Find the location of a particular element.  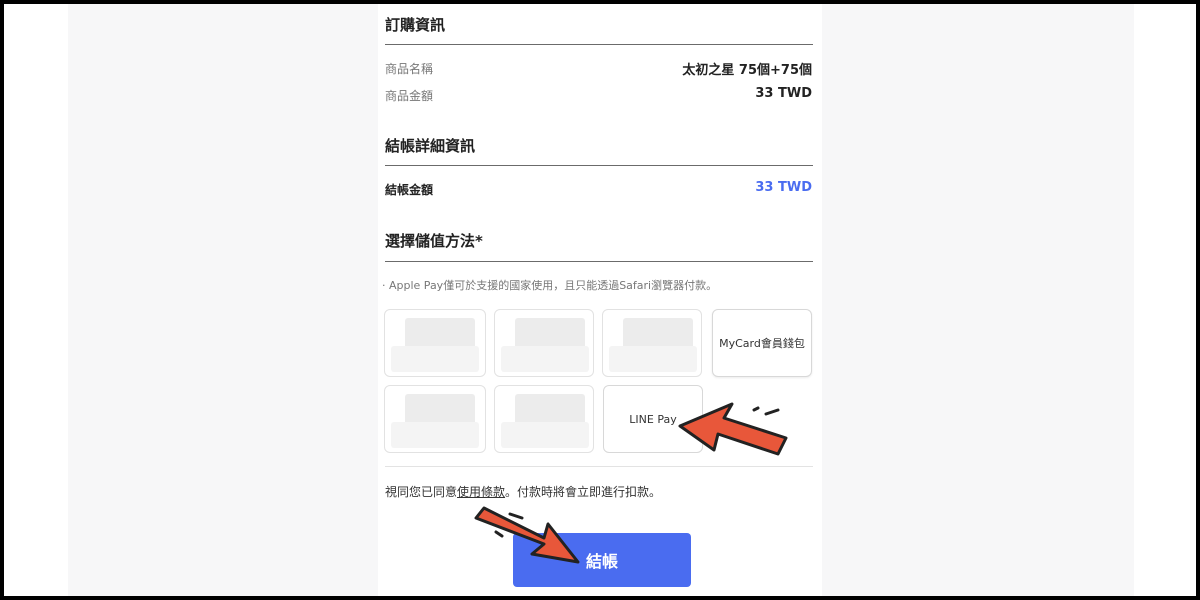

payment-method-title: 選擇儲值方法* is located at coordinates (434, 241).